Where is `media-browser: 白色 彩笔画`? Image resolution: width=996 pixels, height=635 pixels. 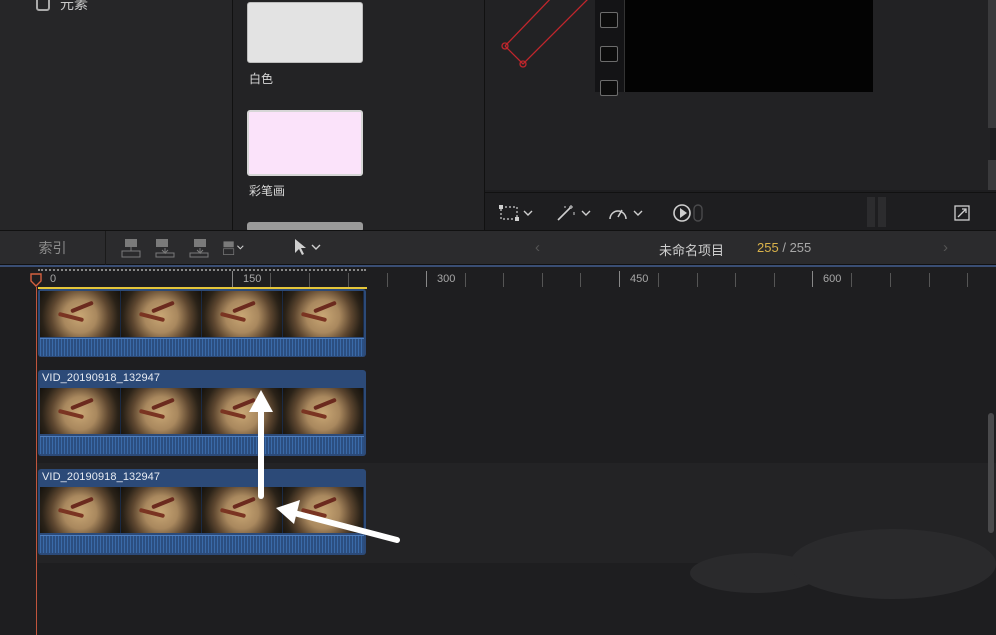
media-browser: 白色 彩笔画 is located at coordinates (358, 116).